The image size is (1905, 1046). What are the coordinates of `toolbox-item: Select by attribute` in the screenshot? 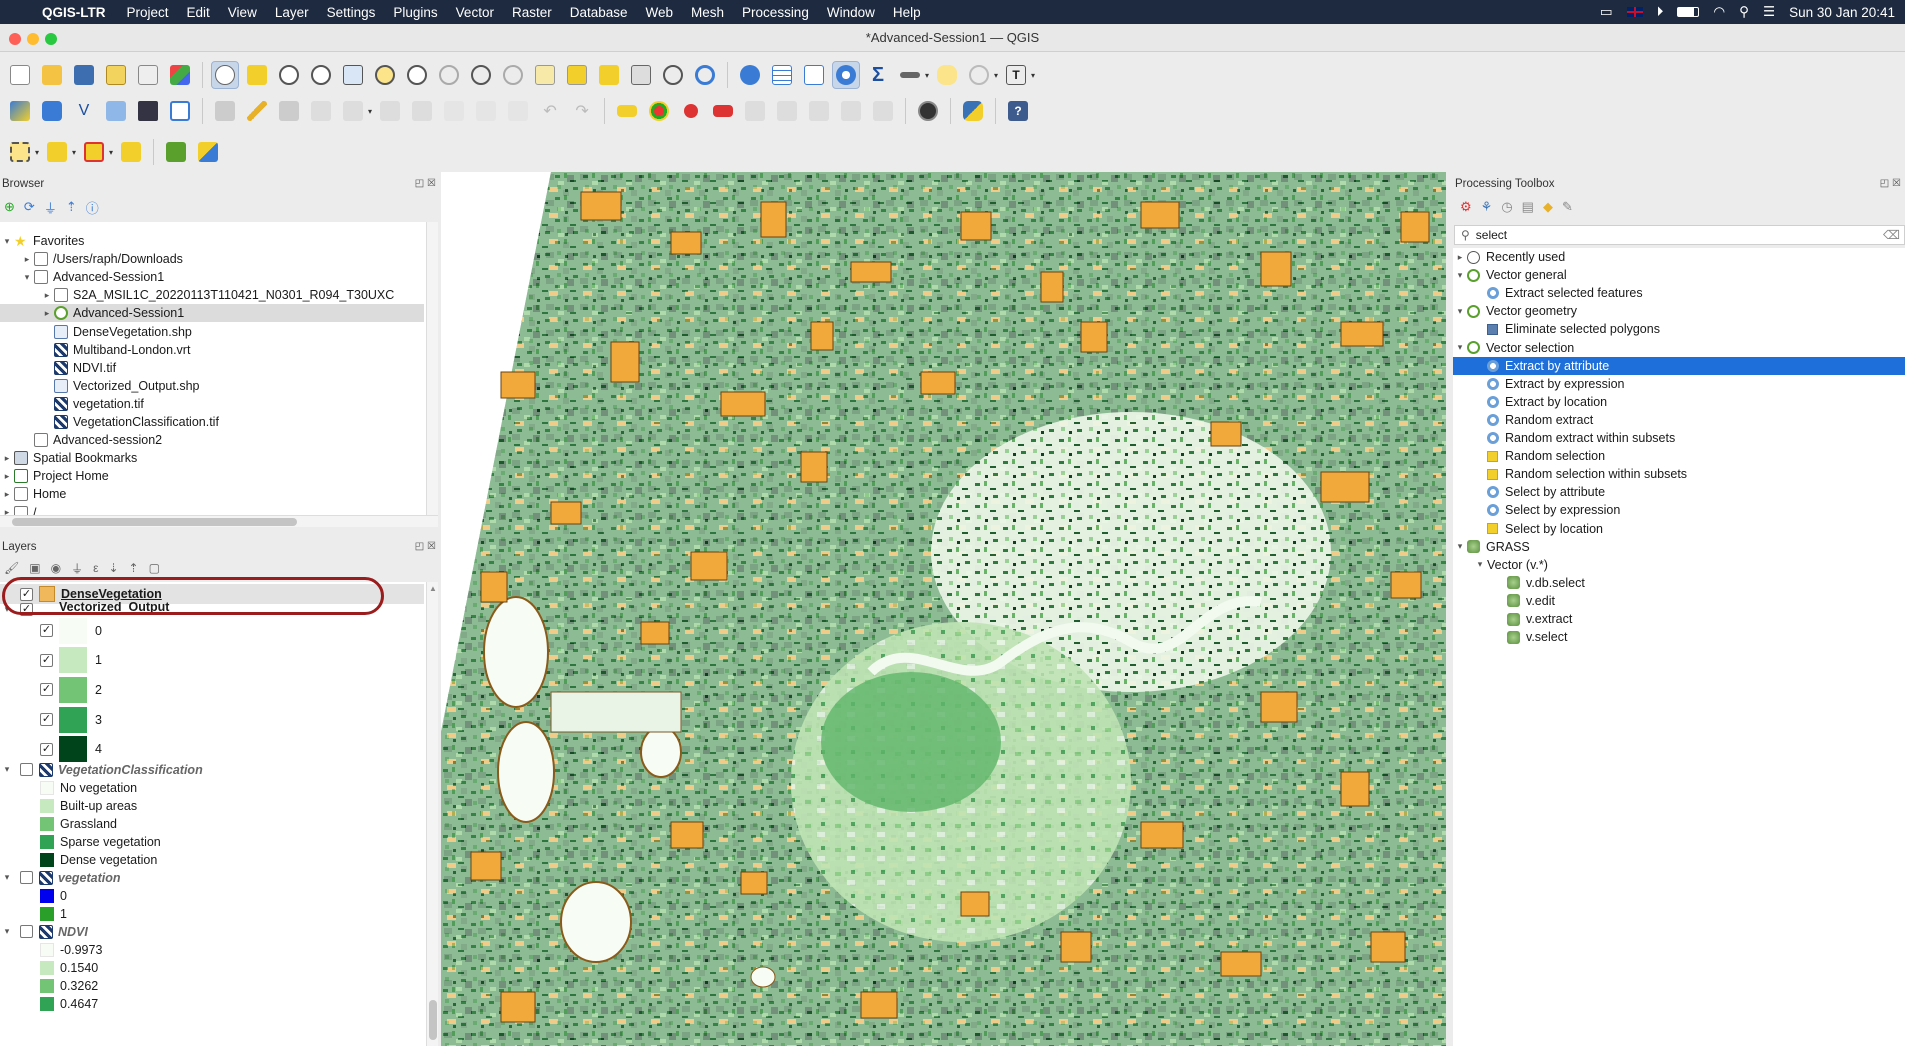 It's located at (1679, 492).